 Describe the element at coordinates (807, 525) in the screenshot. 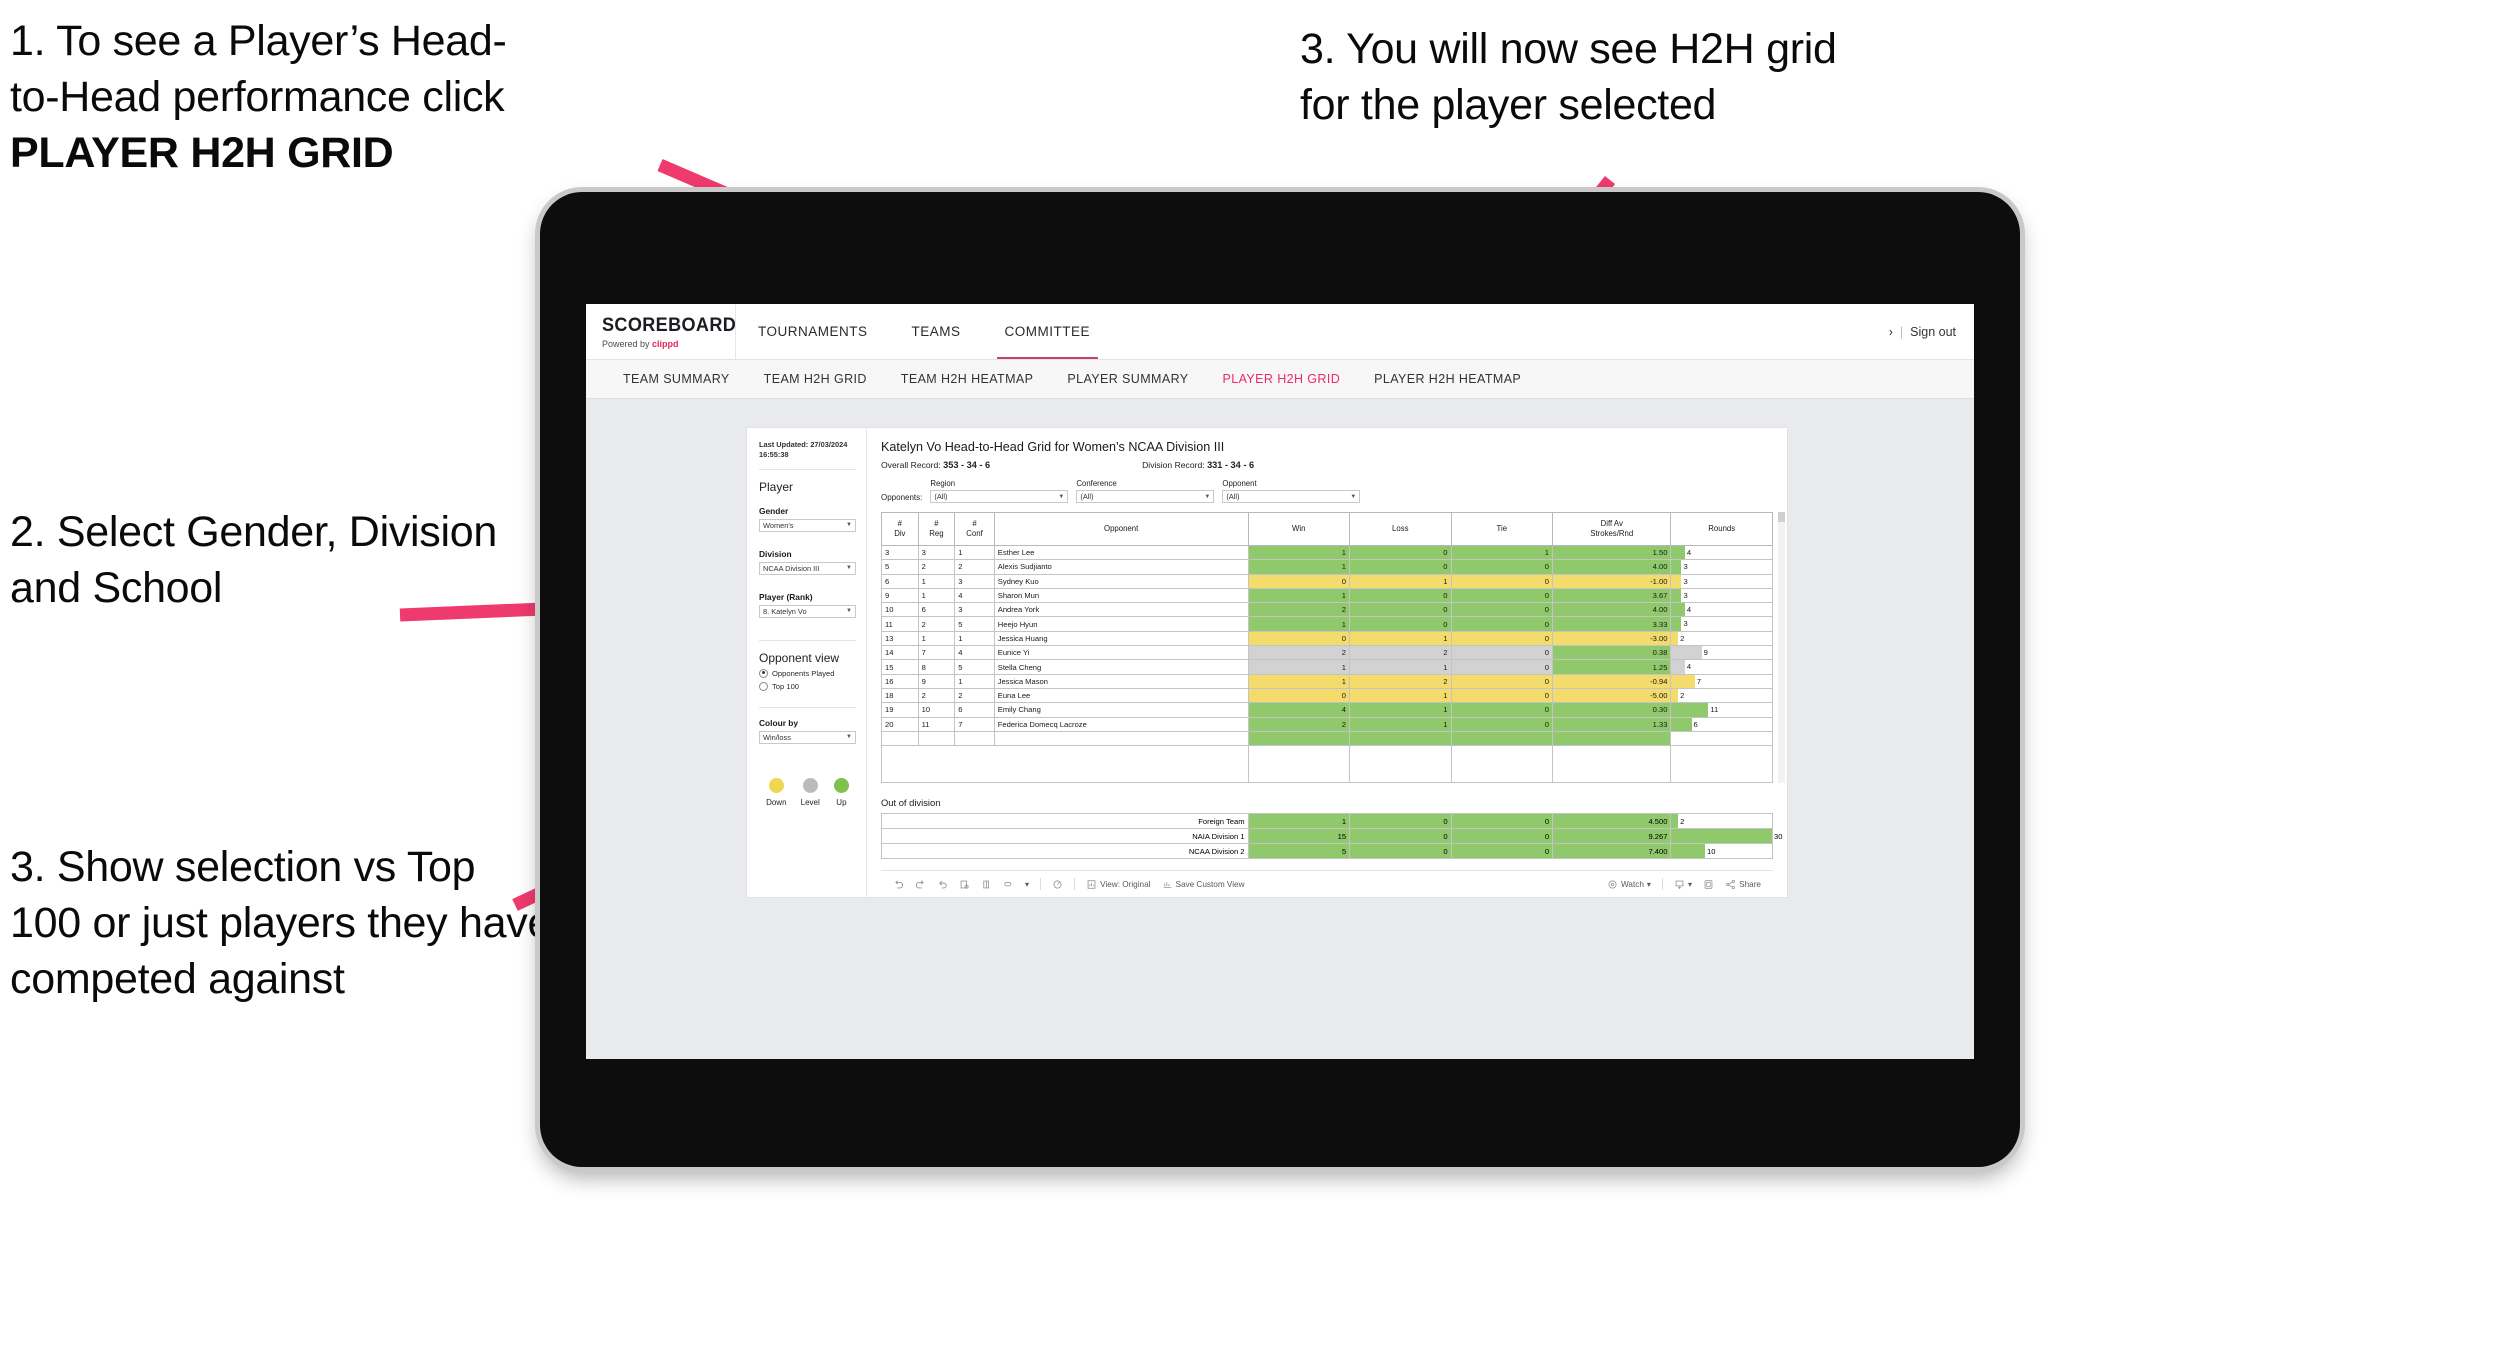

I see `gender-select: Women's ▼` at that location.